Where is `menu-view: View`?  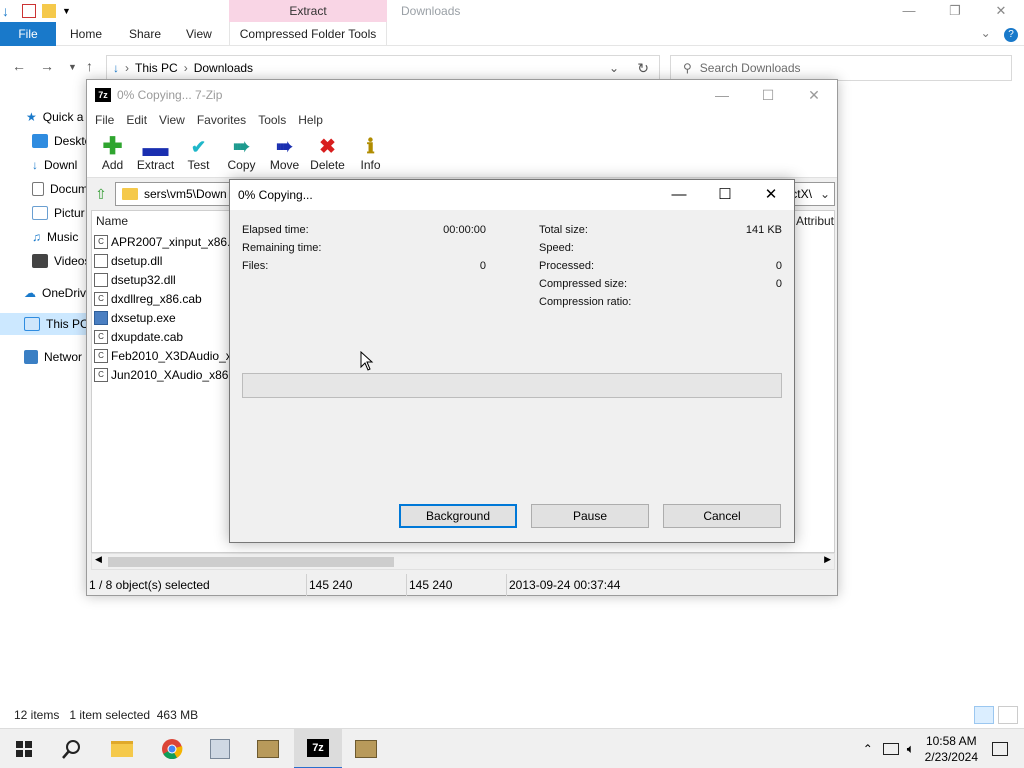 menu-view: View is located at coordinates (172, 120).